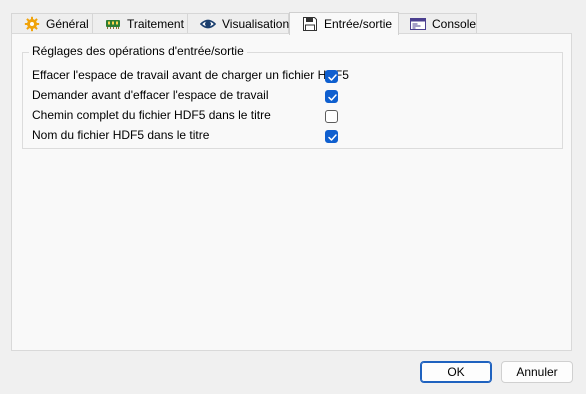  What do you see at coordinates (358, 24) in the screenshot?
I see `tab-label: Entrée/sortie` at bounding box center [358, 24].